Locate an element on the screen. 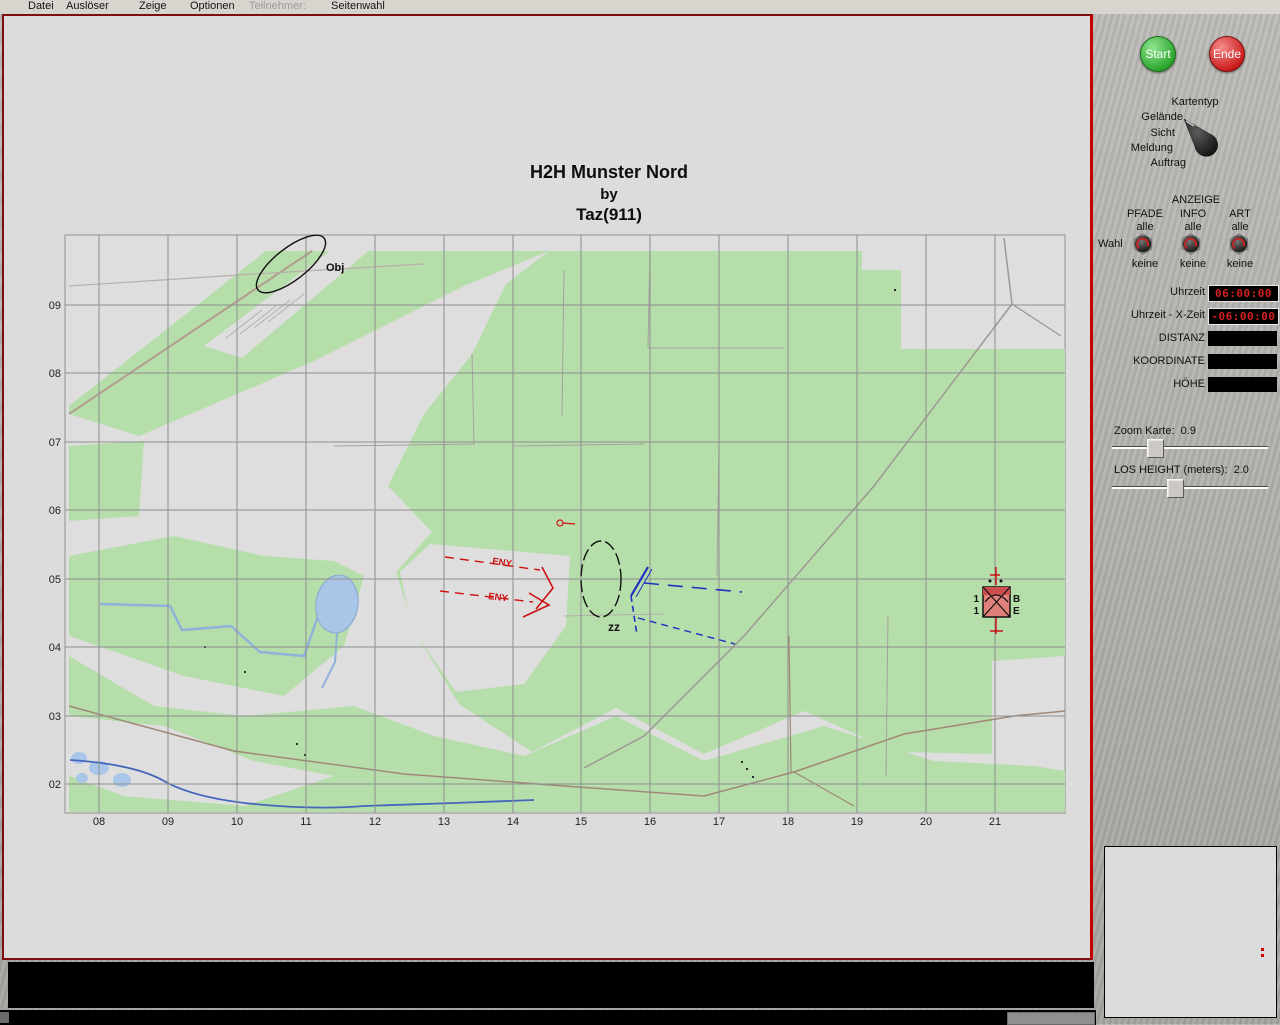 The width and height of the screenshot is (1280, 1025). zoom-karte-value: 0.9 is located at coordinates (1188, 431).